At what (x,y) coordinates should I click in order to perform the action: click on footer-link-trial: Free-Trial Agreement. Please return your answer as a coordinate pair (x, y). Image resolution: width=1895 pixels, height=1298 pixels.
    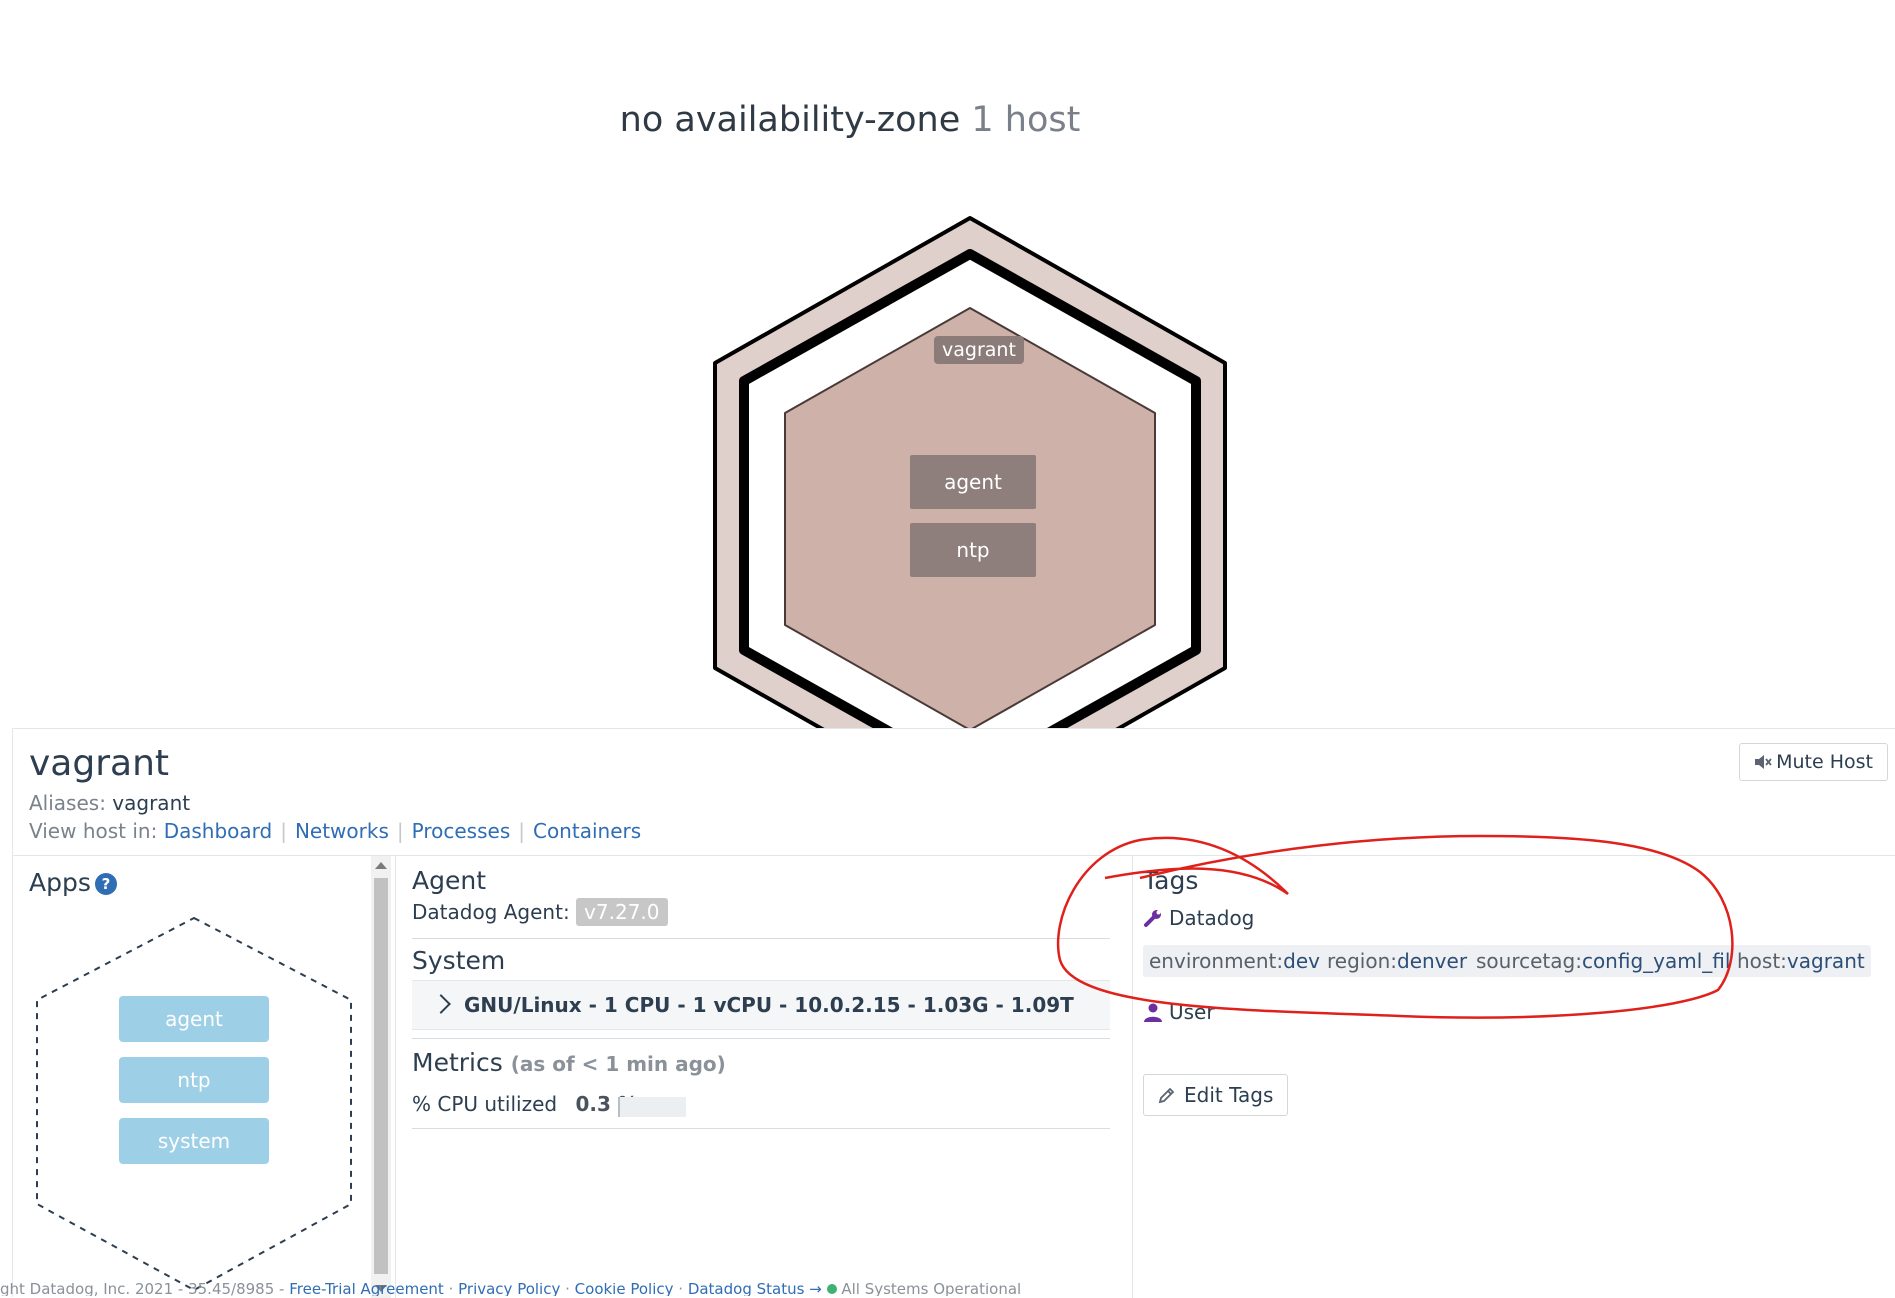
    Looking at the image, I should click on (366, 1289).